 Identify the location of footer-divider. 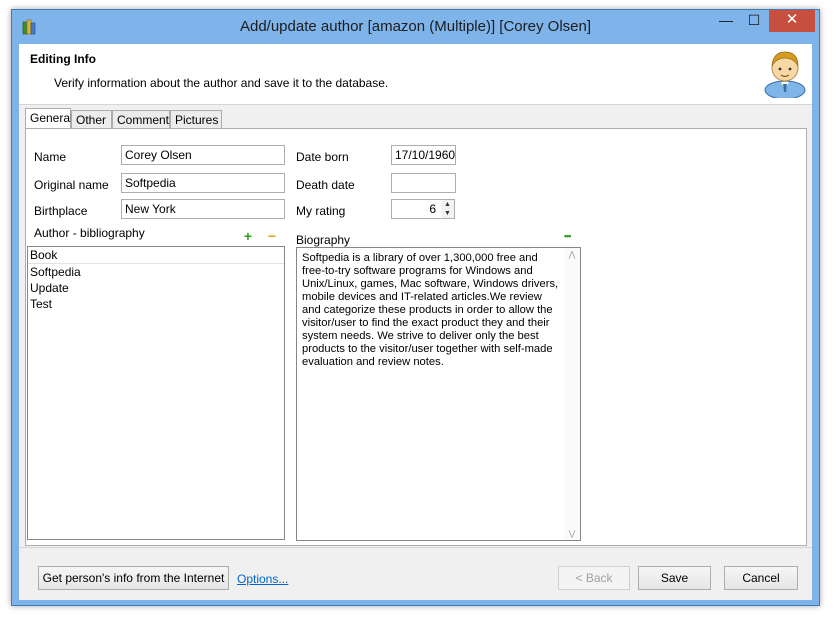
(415, 547).